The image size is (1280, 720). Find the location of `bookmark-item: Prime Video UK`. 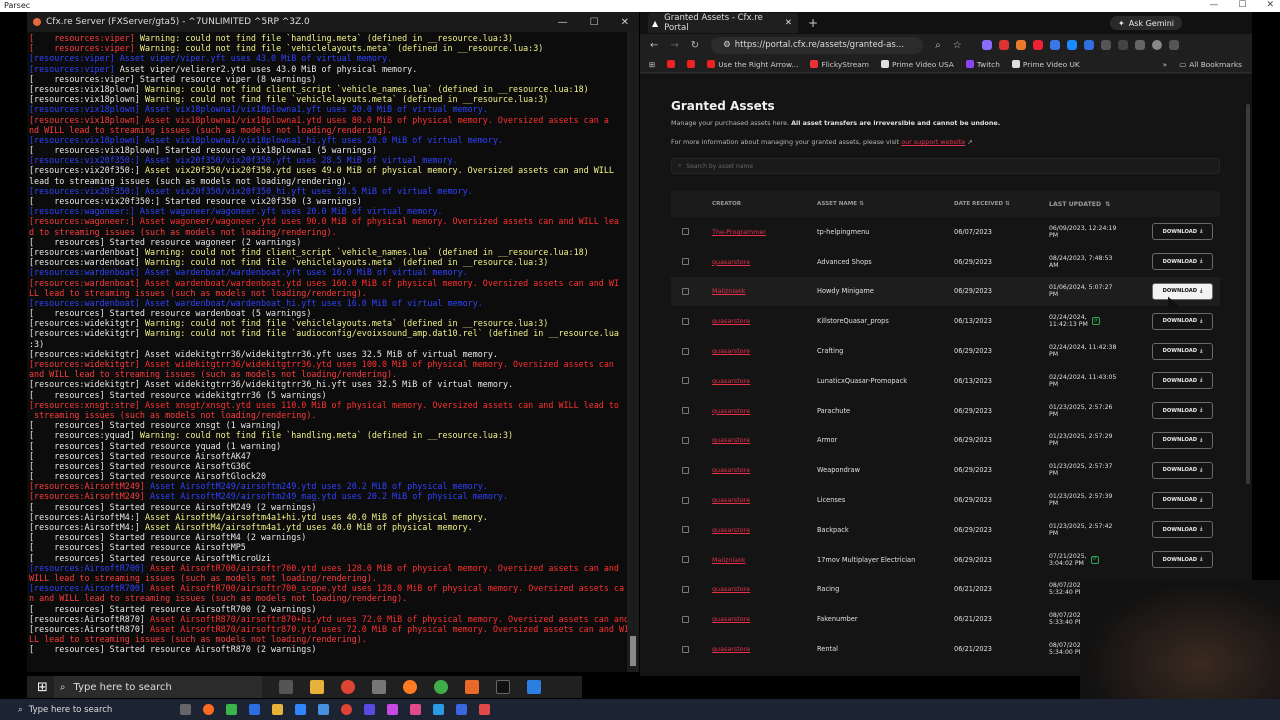

bookmark-item: Prime Video UK is located at coordinates (1045, 64).